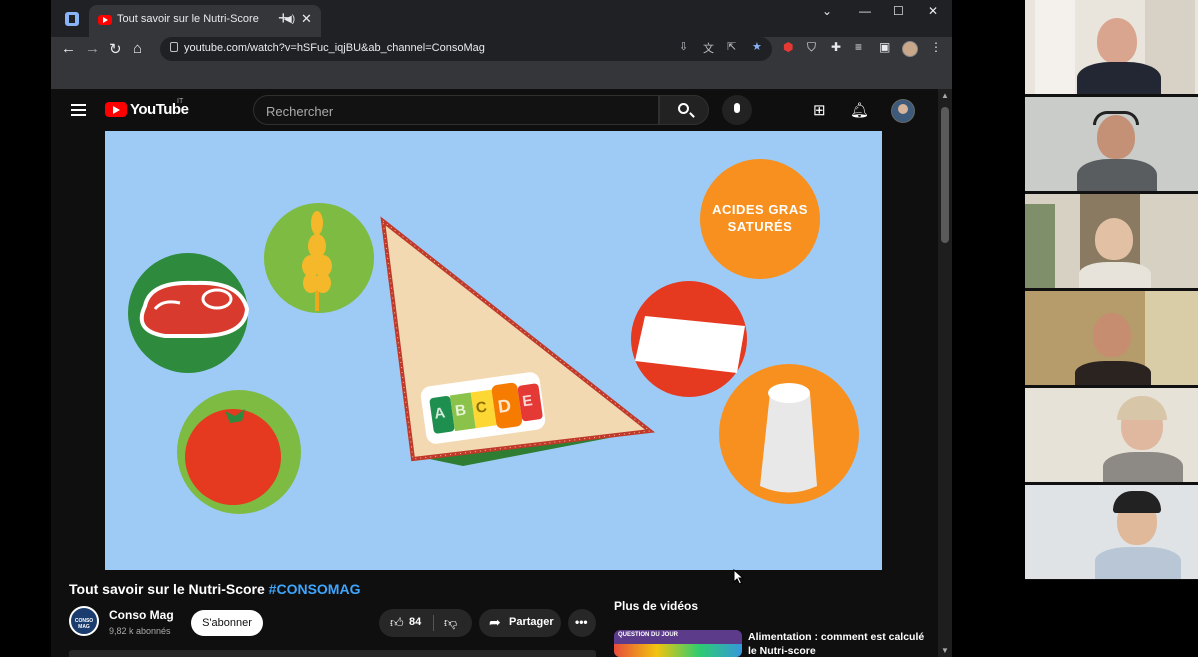 The width and height of the screenshot is (1198, 657). Describe the element at coordinates (898, 11) in the screenshot. I see `maximize-button: ☐` at that location.